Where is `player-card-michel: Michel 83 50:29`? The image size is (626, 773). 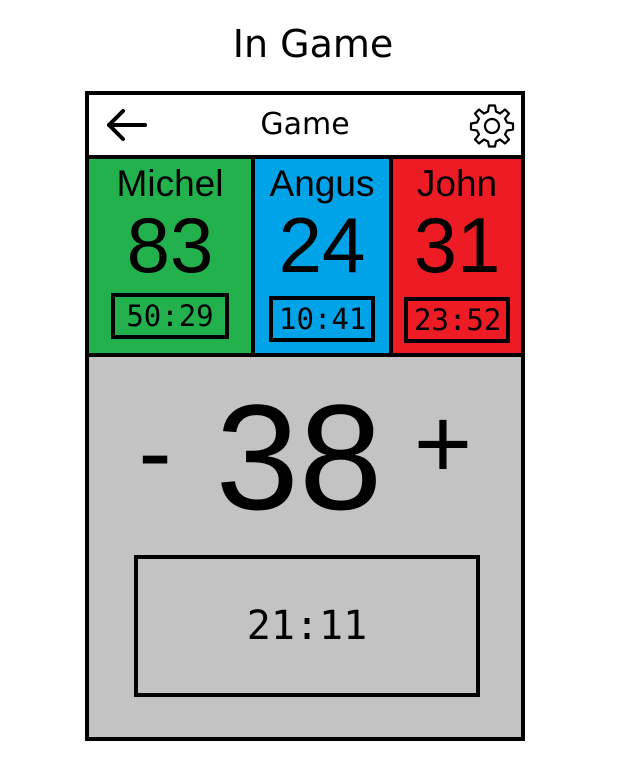
player-card-michel: Michel 83 50:29 is located at coordinates (170, 256).